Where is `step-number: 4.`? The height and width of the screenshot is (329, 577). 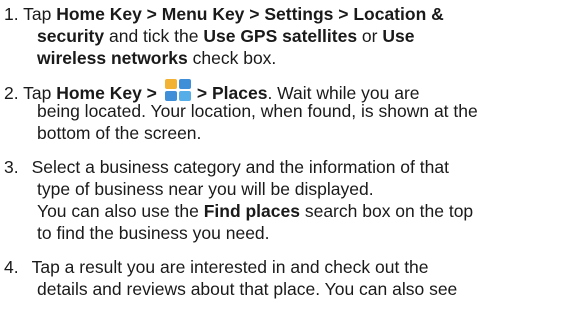
step-number: 4. is located at coordinates (11, 267).